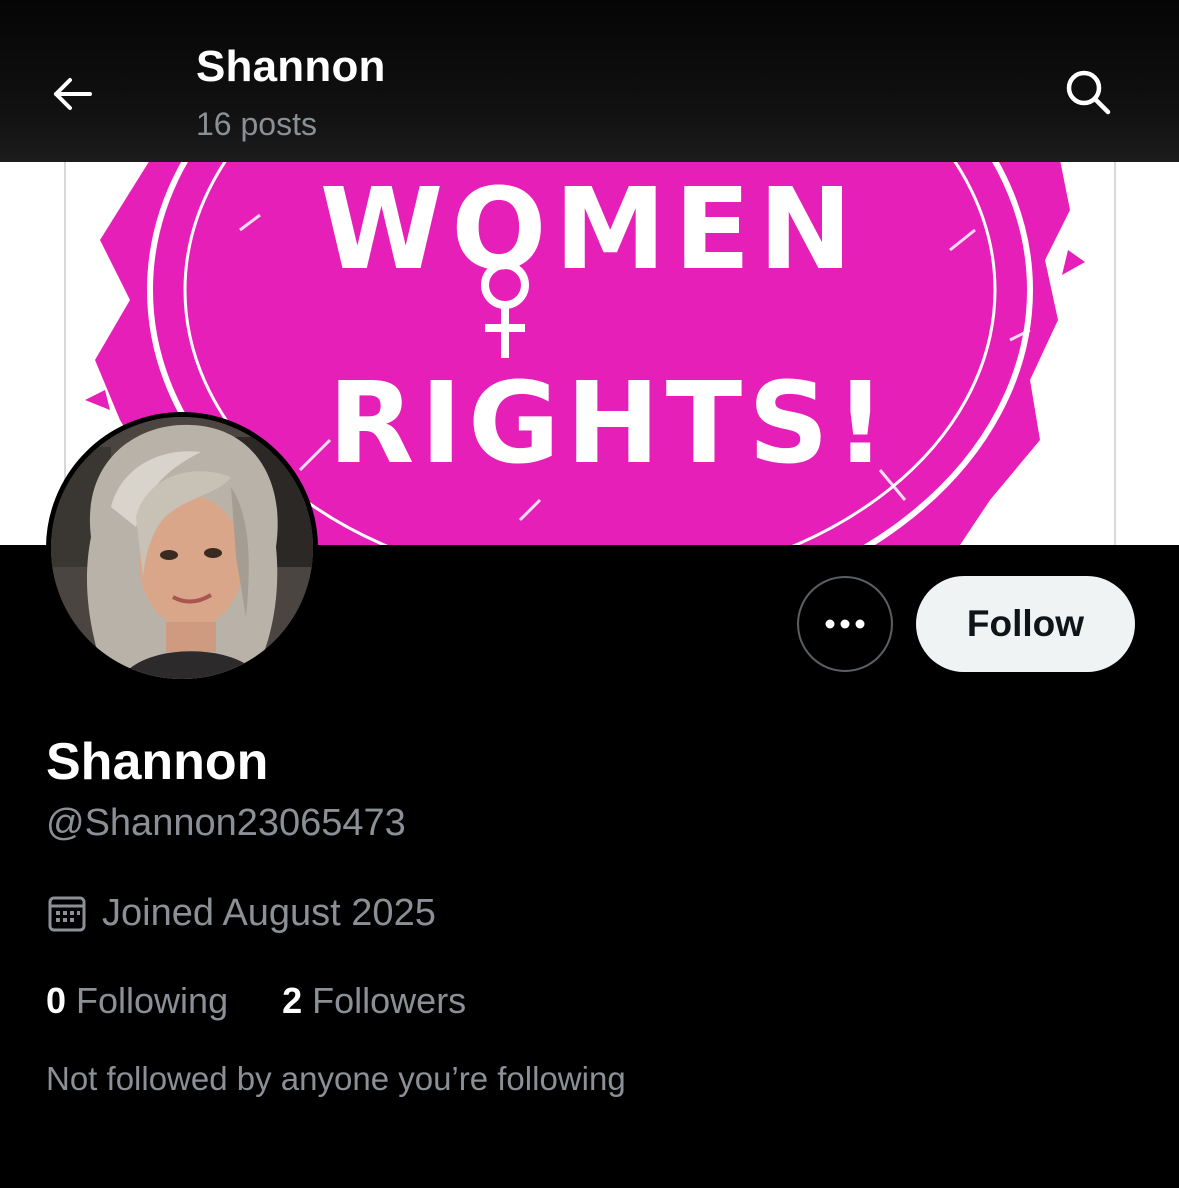 This screenshot has height=1188, width=1179. What do you see at coordinates (256, 124) in the screenshot?
I see `post-count: 16 posts` at bounding box center [256, 124].